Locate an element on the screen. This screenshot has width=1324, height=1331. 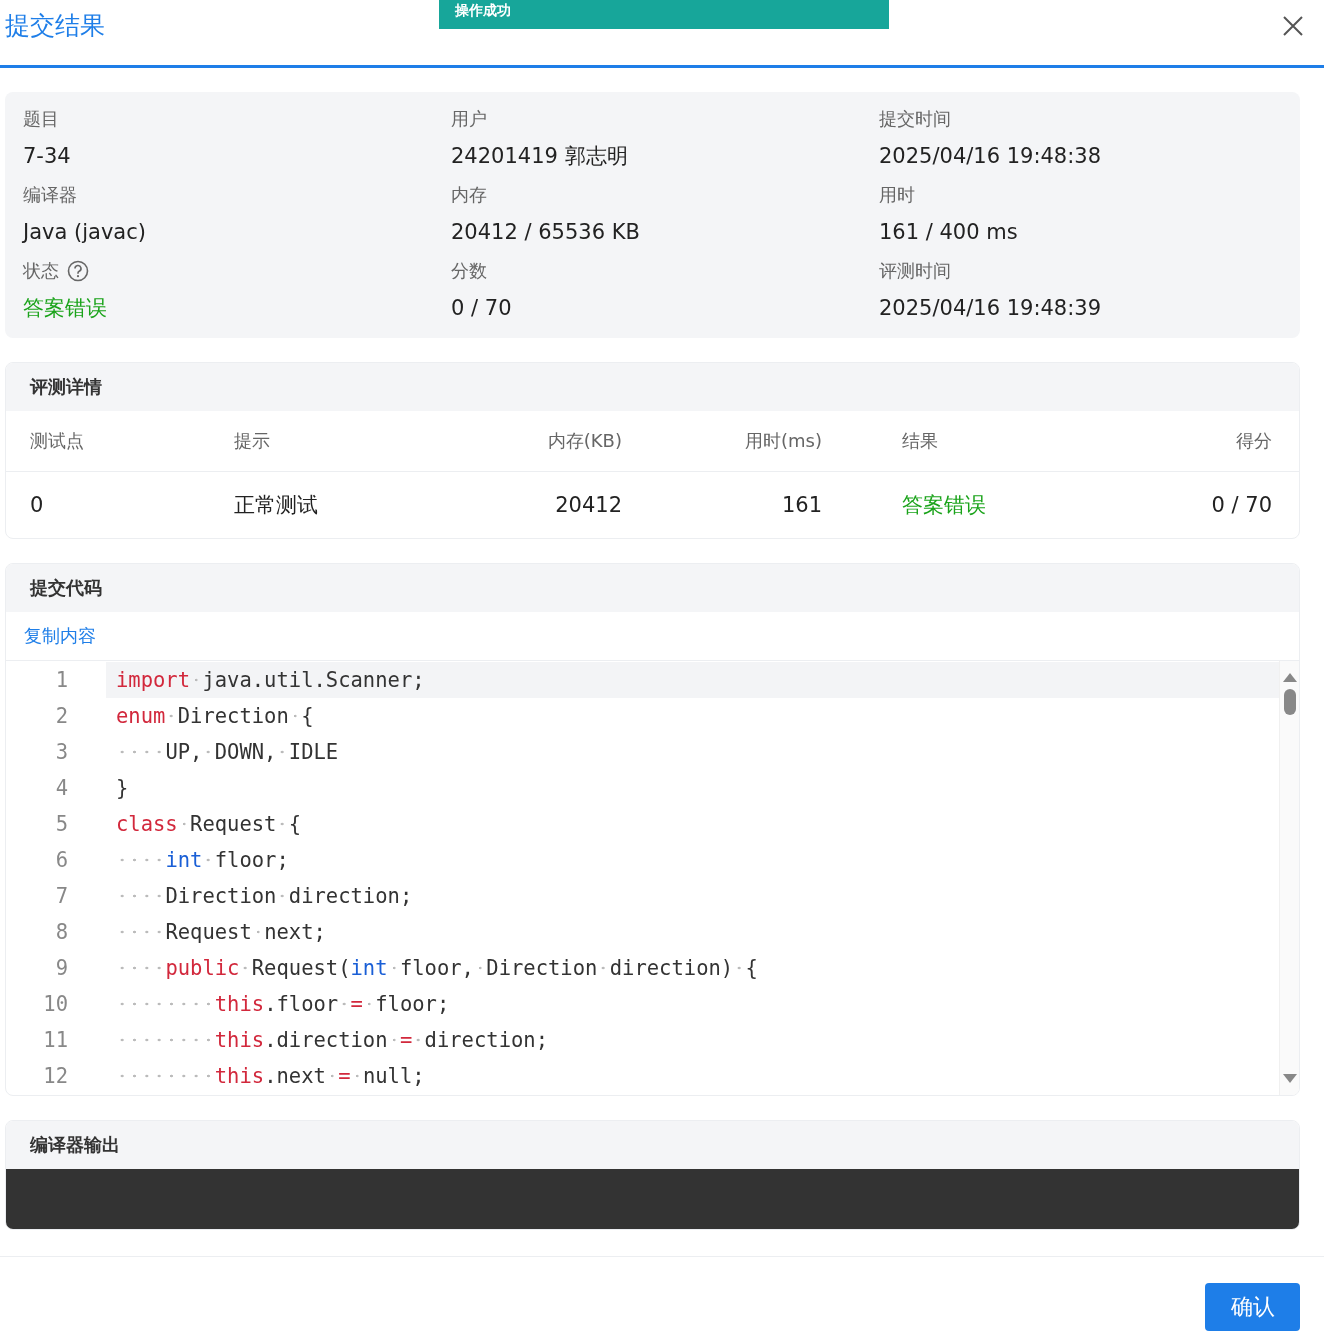
info-label: 用时 is located at coordinates (897, 195).